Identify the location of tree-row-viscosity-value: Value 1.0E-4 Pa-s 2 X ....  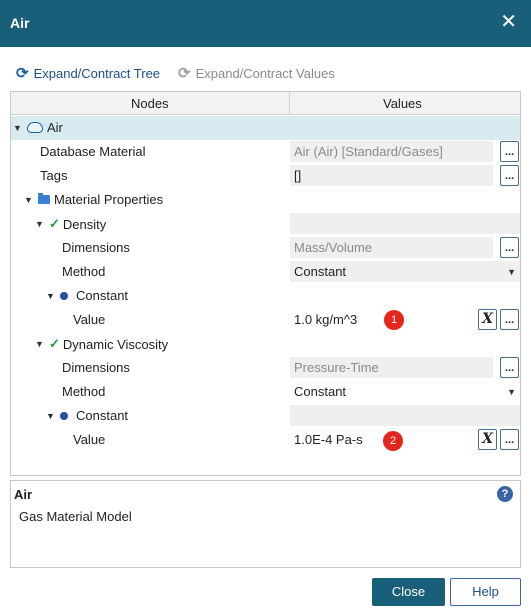
(265, 440).